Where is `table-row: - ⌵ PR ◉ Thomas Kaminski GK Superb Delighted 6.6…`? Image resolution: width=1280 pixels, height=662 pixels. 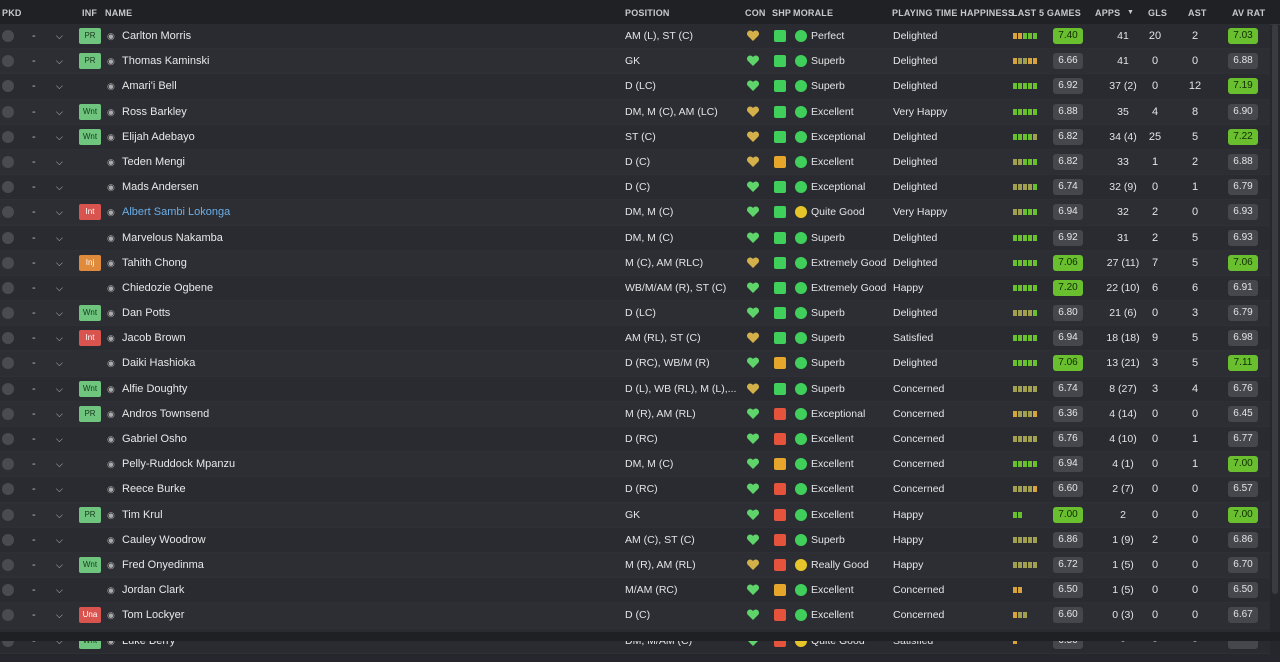
table-row: - ⌵ PR ◉ Thomas Kaminski GK Superb Delighted 6.6… is located at coordinates (635, 62).